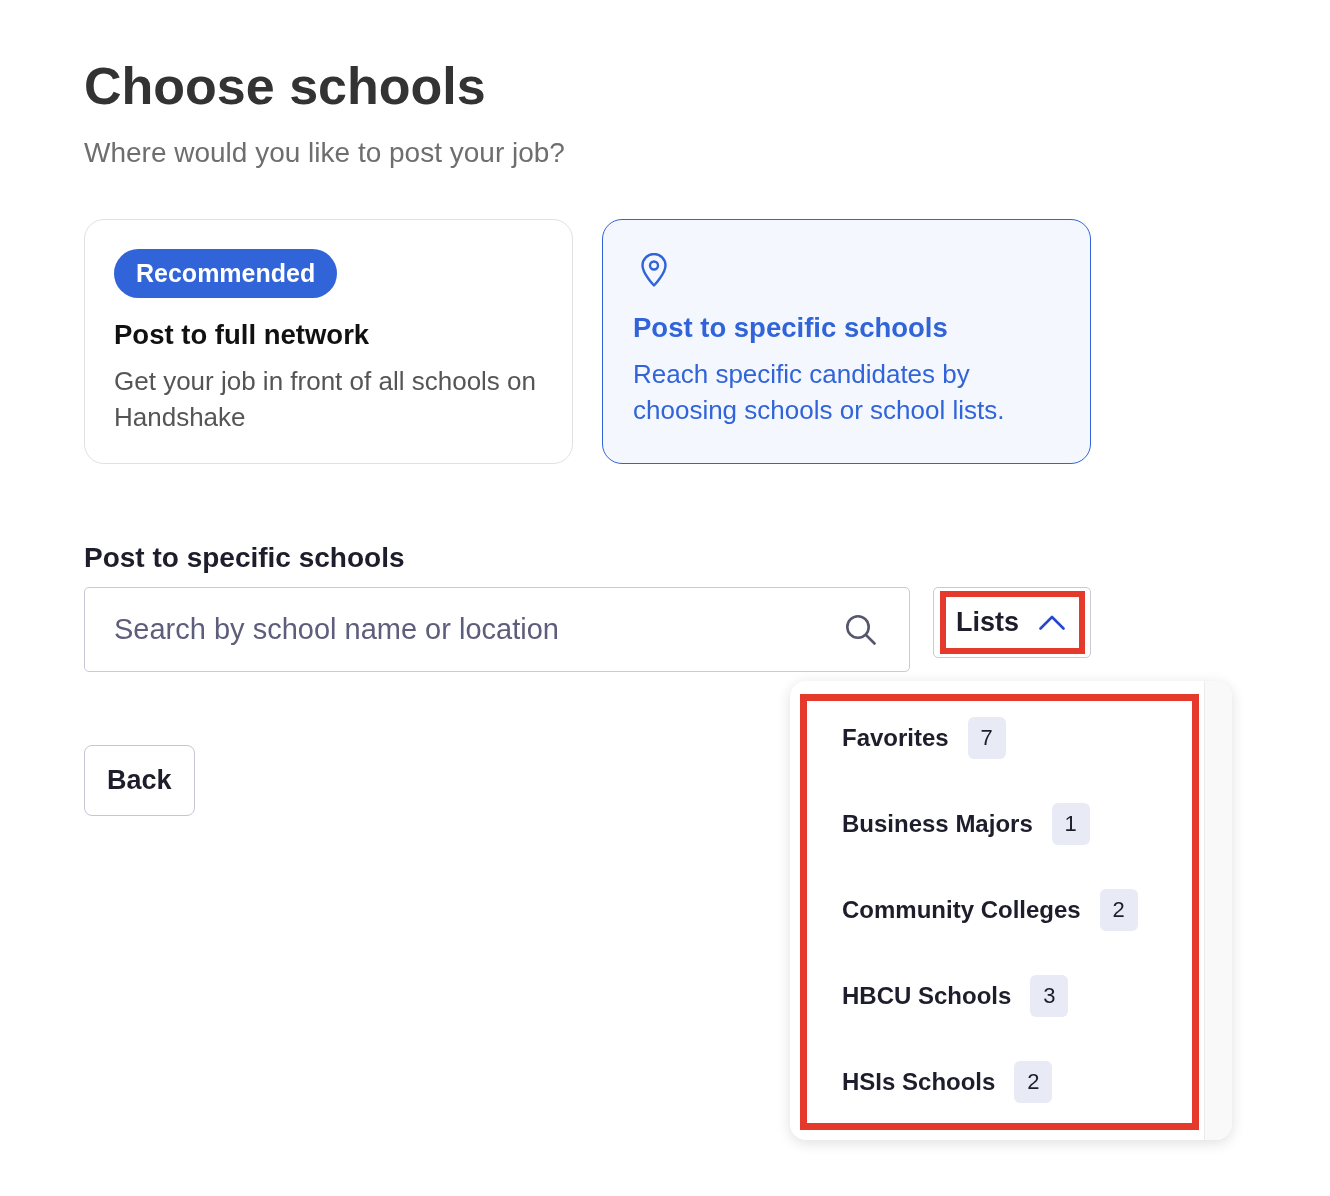  I want to click on list-menu-item: Community Colleges 2, so click(990, 910).